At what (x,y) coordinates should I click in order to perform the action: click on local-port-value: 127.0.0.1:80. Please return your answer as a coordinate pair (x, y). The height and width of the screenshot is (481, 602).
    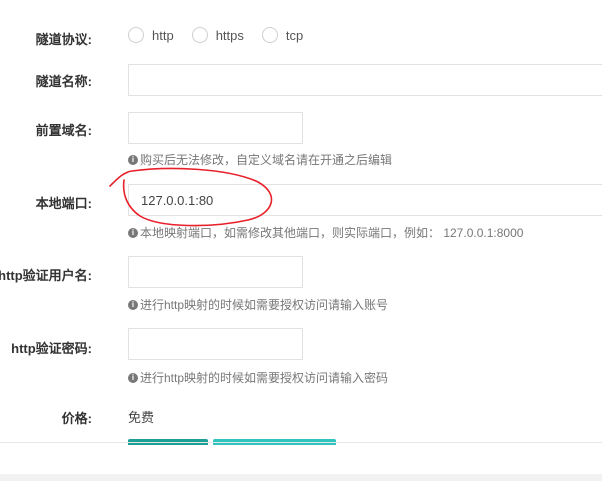
    Looking at the image, I should click on (177, 200).